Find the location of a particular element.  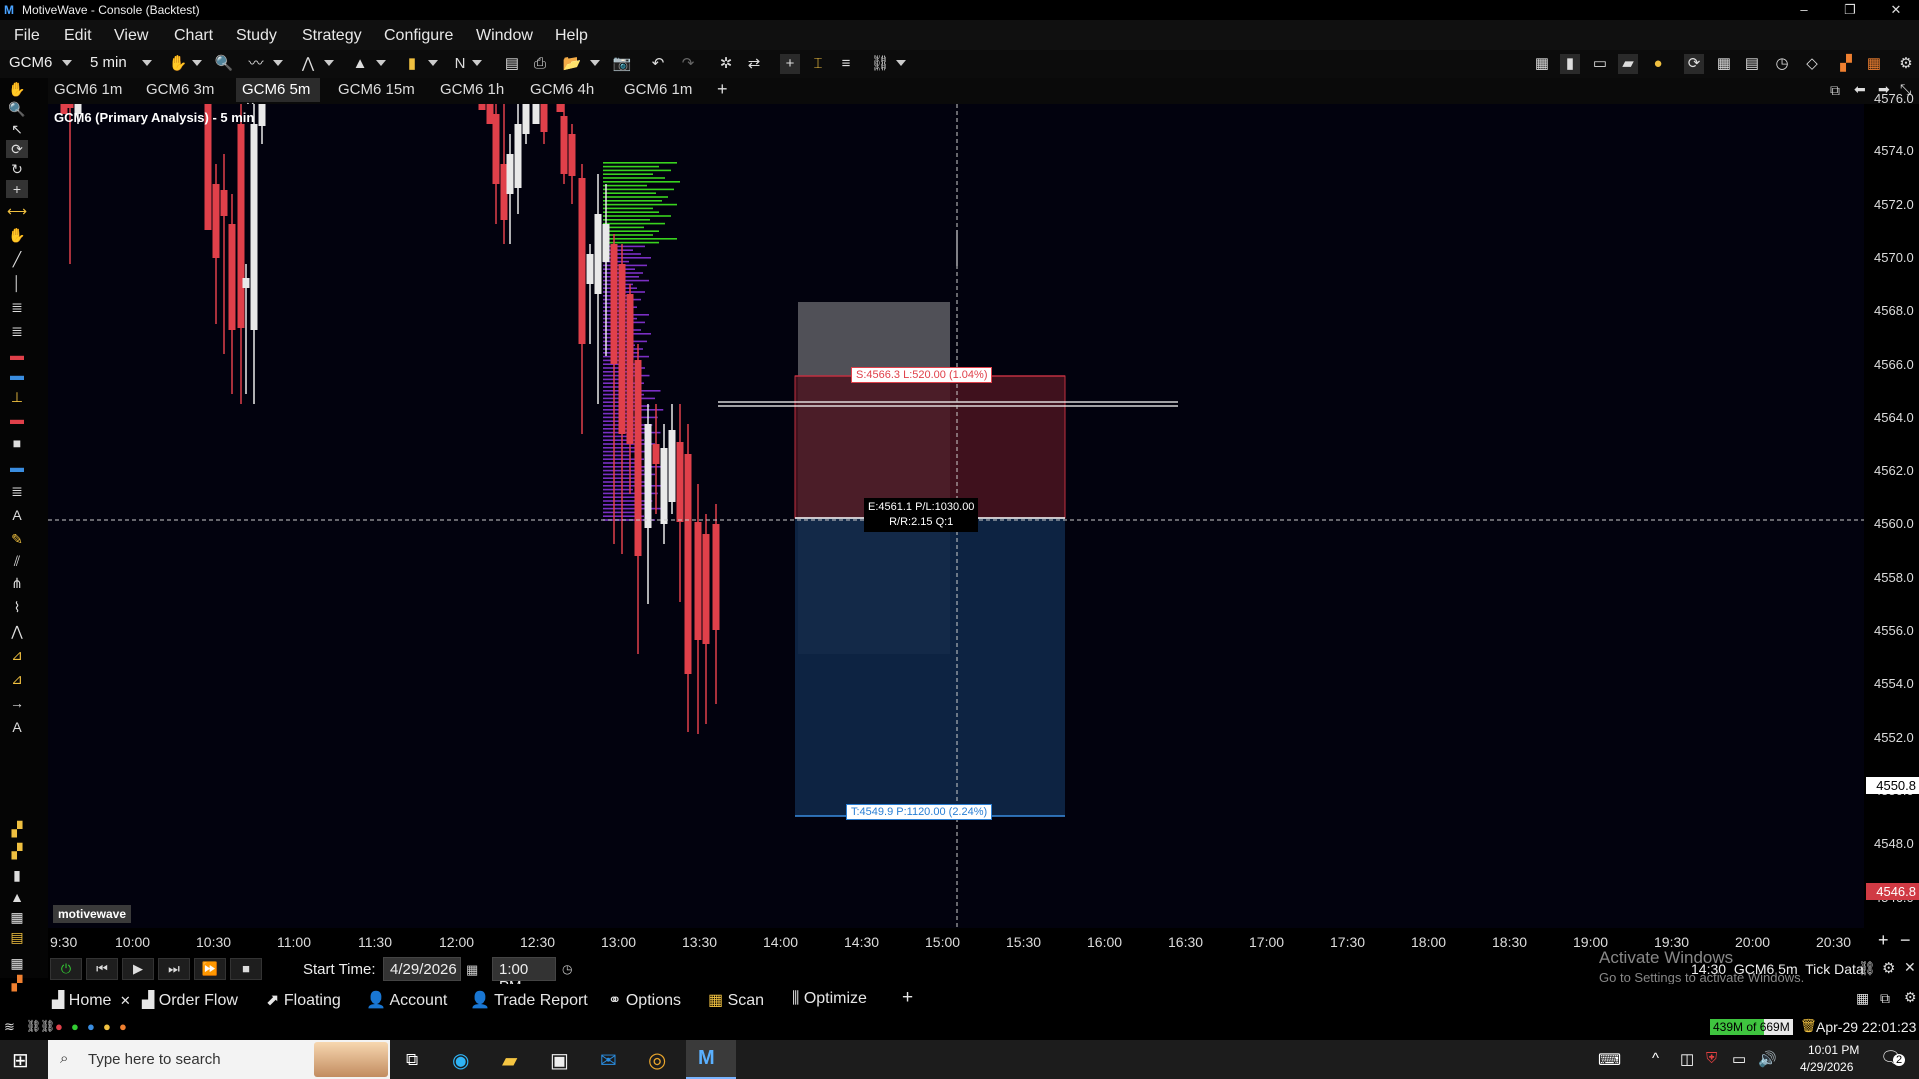

volume-bars-icon: ▮ is located at coordinates (1570, 64).